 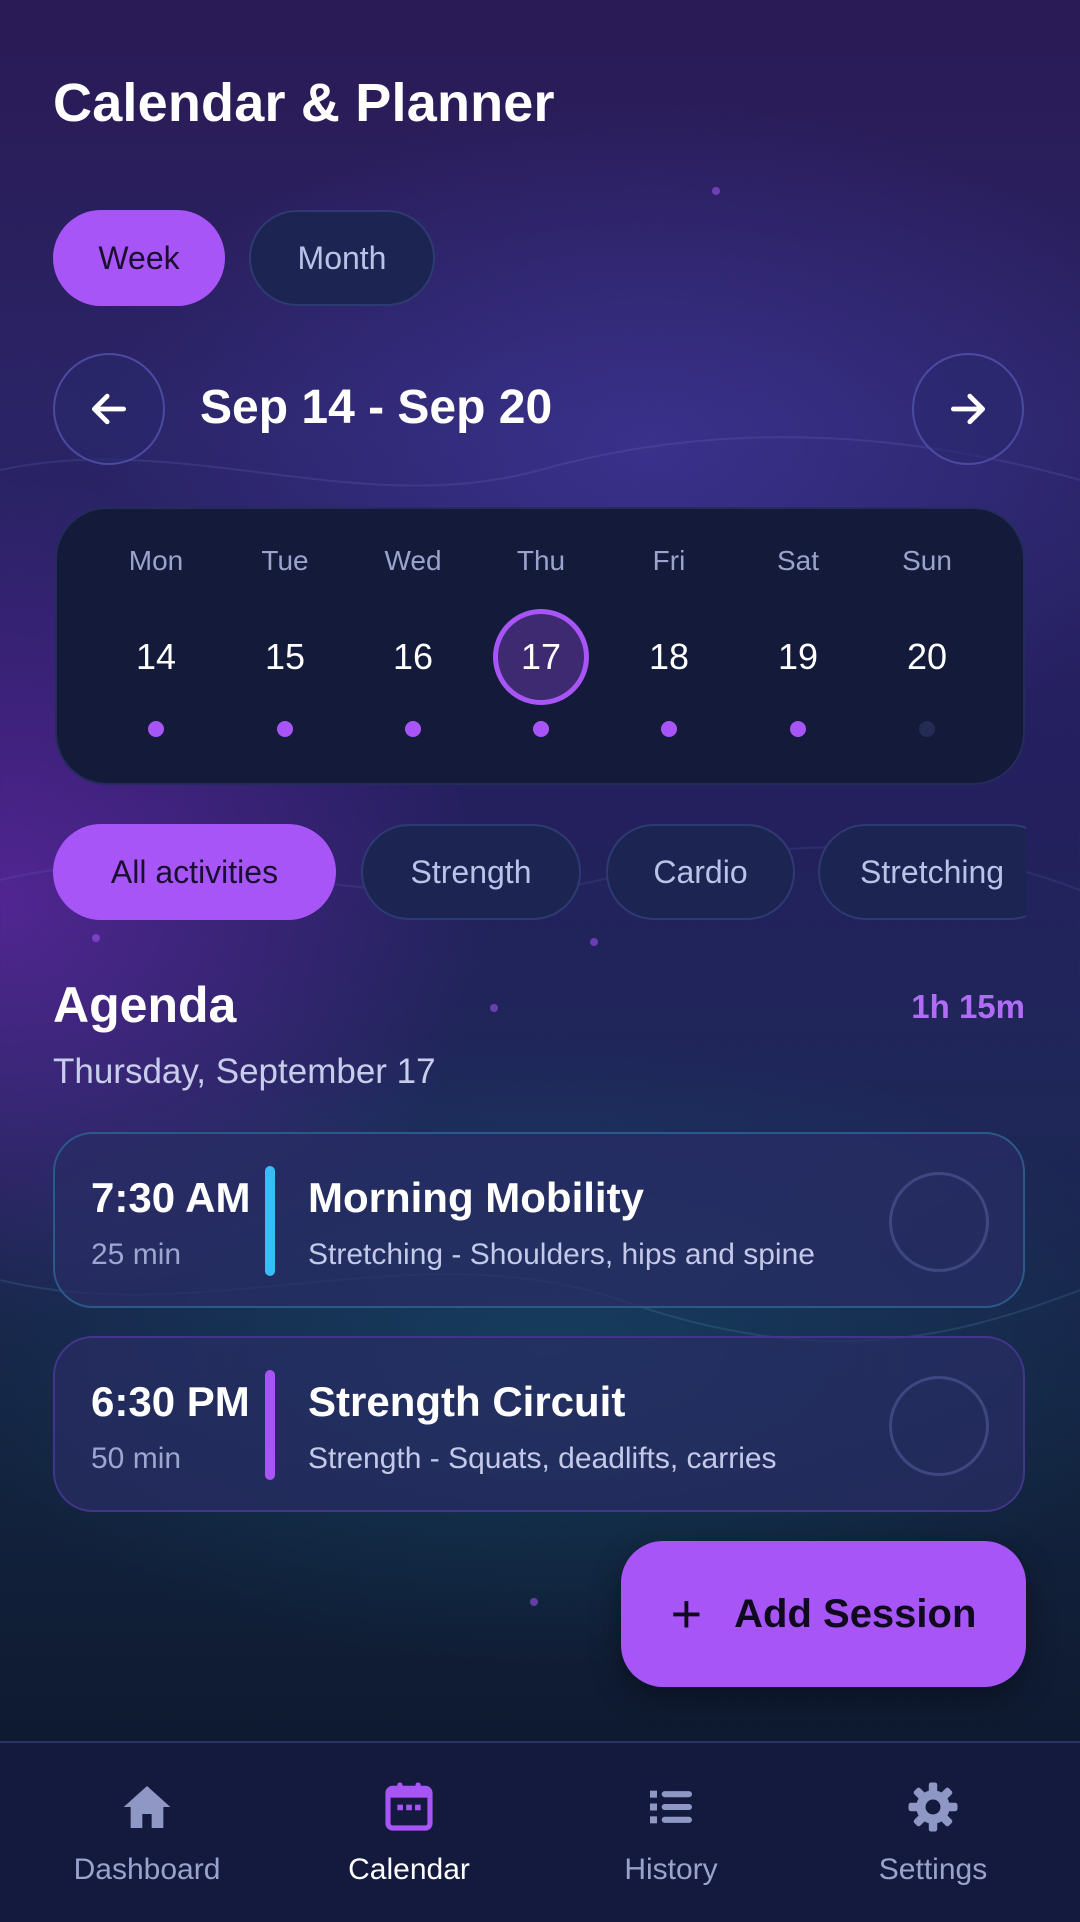 I want to click on session-description: Stretching - Shoulders, hips and spine, so click(x=561, y=1254).